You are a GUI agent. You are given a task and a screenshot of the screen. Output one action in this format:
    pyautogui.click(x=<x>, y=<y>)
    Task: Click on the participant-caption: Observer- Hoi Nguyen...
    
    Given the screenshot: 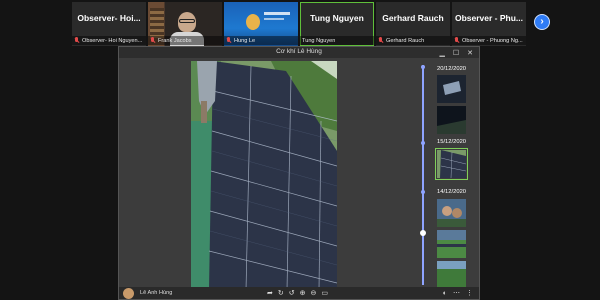 What is the action you would take?
    pyautogui.click(x=109, y=40)
    